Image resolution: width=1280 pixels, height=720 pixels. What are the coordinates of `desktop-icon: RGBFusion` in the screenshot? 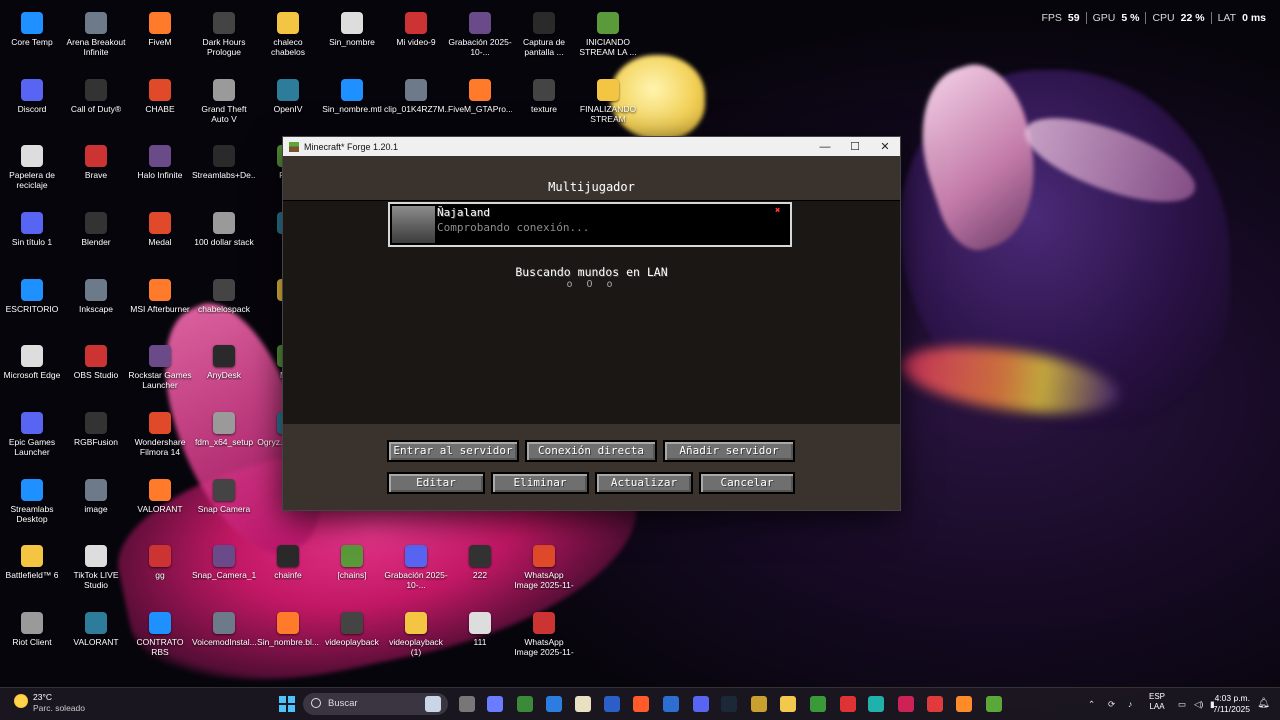 It's located at (96, 427).